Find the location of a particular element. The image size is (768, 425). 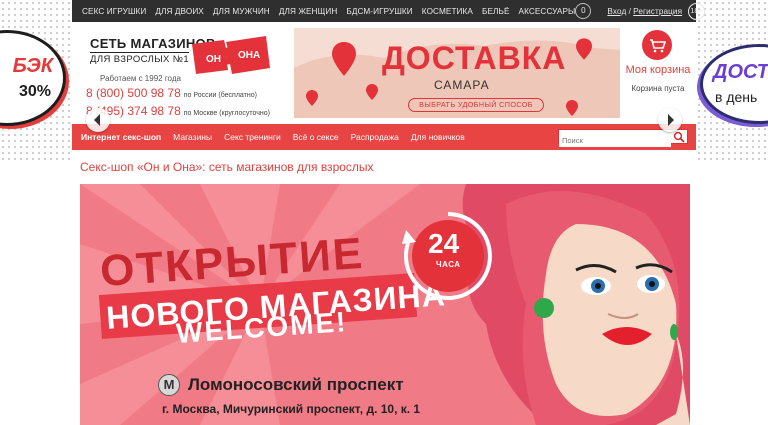

cart-icon is located at coordinates (657, 45).